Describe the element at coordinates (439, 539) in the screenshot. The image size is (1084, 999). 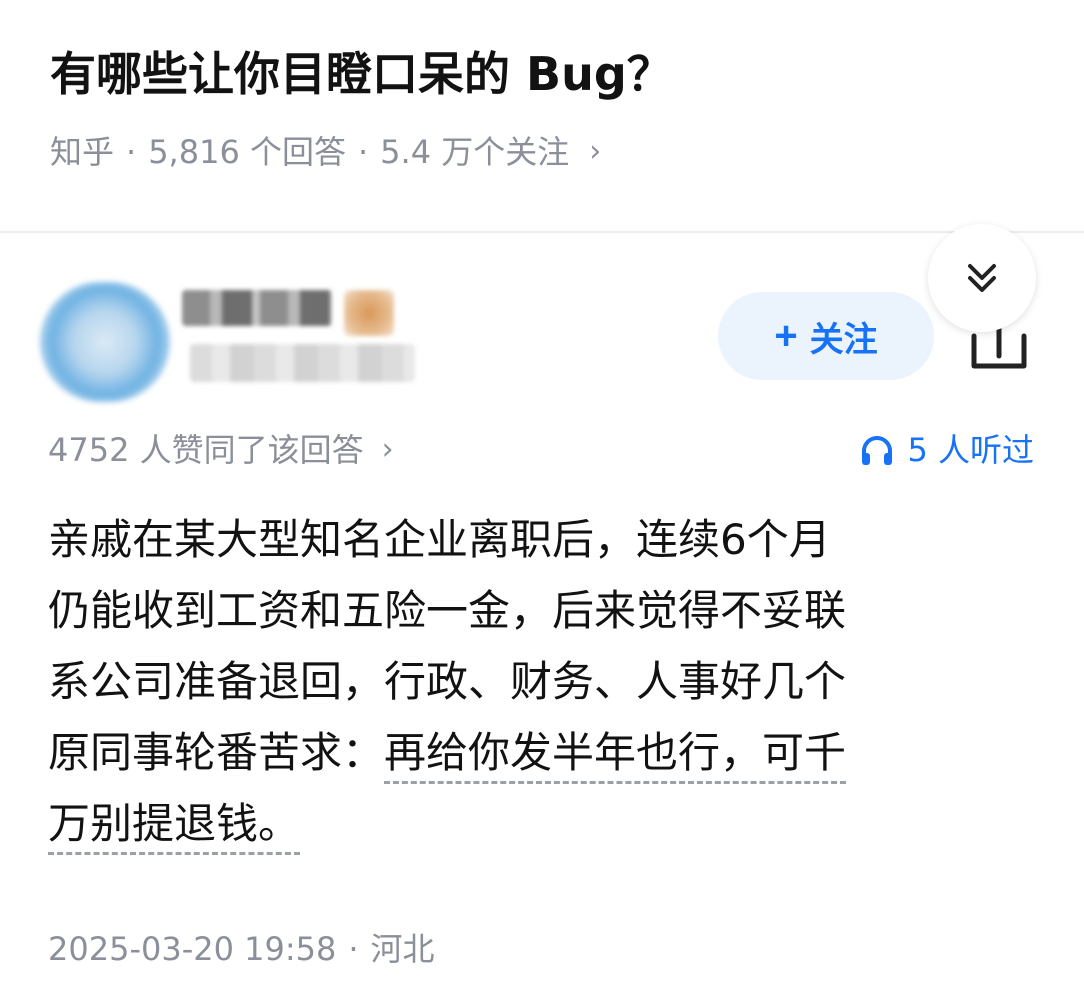
I see `answer-line: 亲戚在某大型知名企业离职后，连续6个月` at that location.